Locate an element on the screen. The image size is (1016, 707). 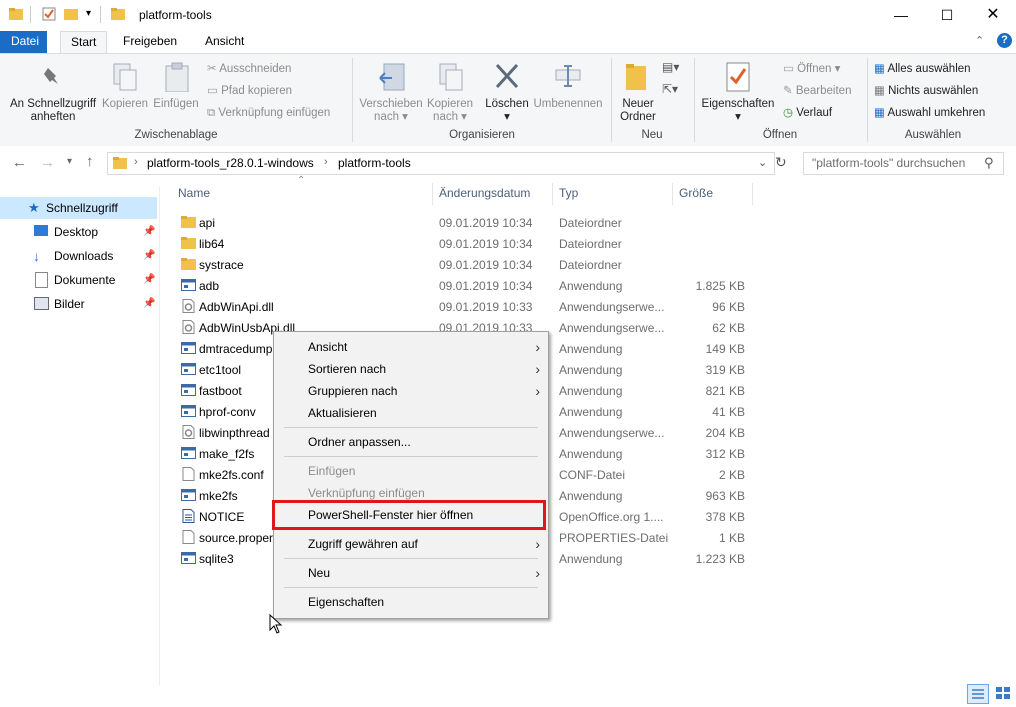
new-folder-button: Neuer Ordner is located at coordinates (638, 111).